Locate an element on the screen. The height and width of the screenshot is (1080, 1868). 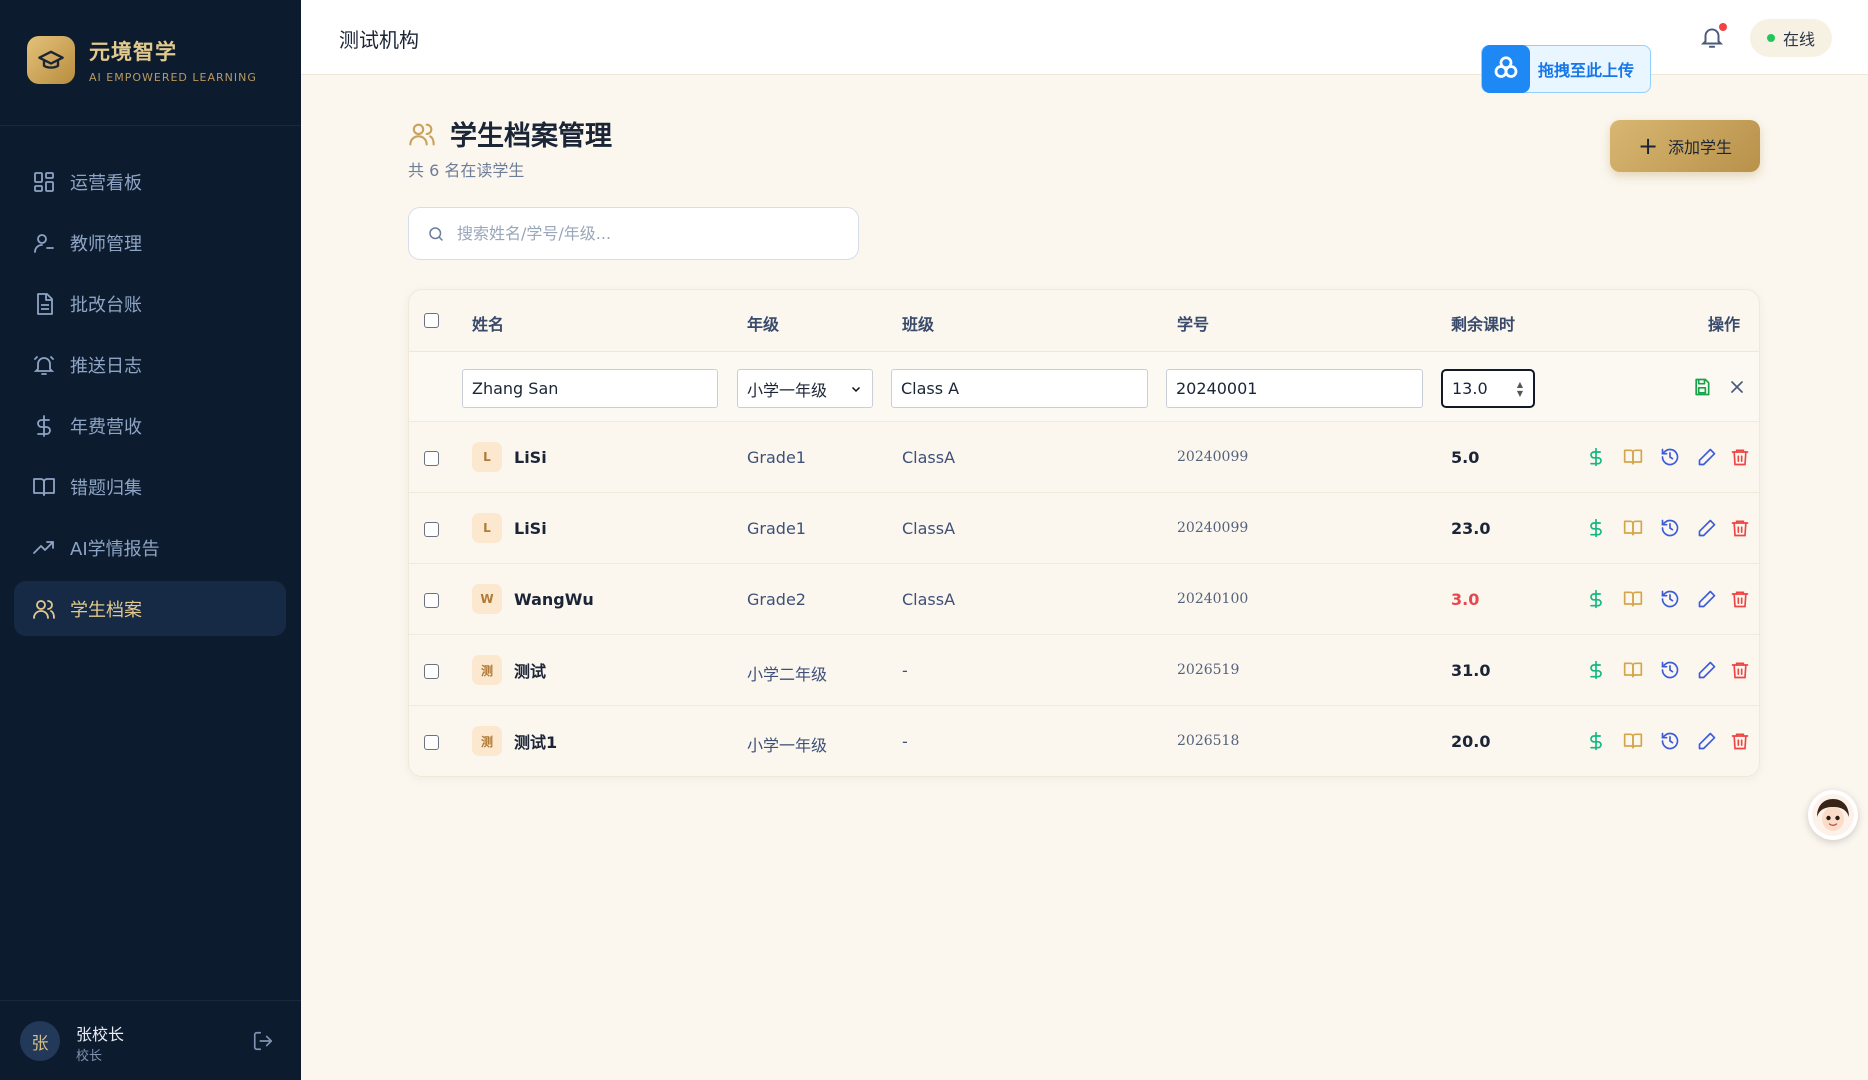
cloud-upload-icon is located at coordinates (1506, 69).